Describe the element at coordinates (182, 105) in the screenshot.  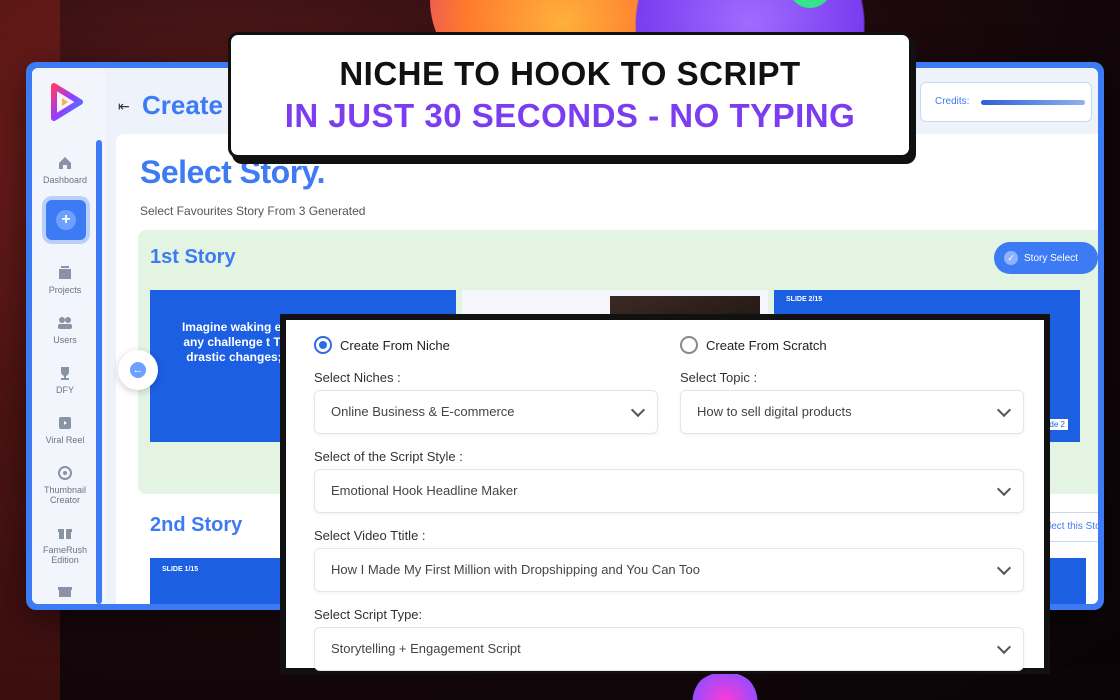
I see `page-header-title: Create` at that location.